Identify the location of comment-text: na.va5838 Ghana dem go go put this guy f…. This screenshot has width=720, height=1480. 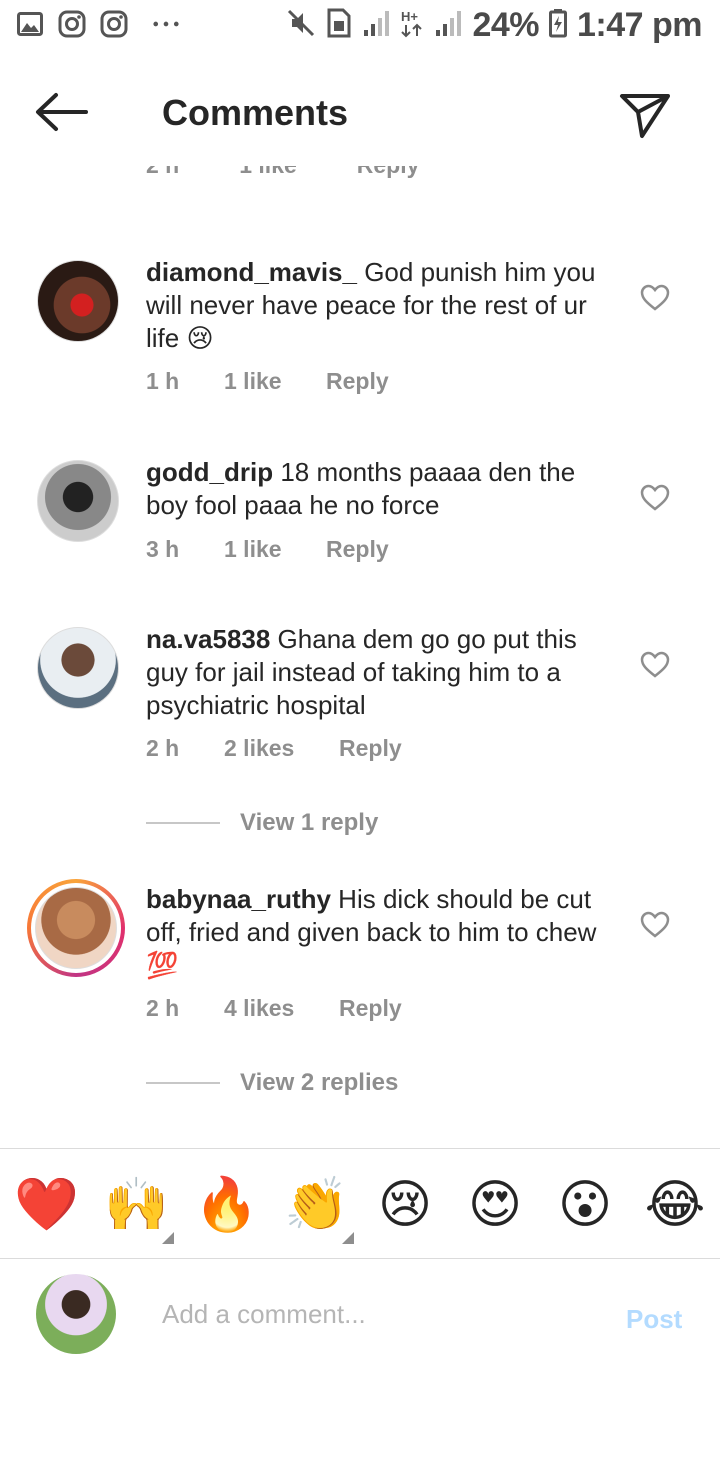
(381, 672).